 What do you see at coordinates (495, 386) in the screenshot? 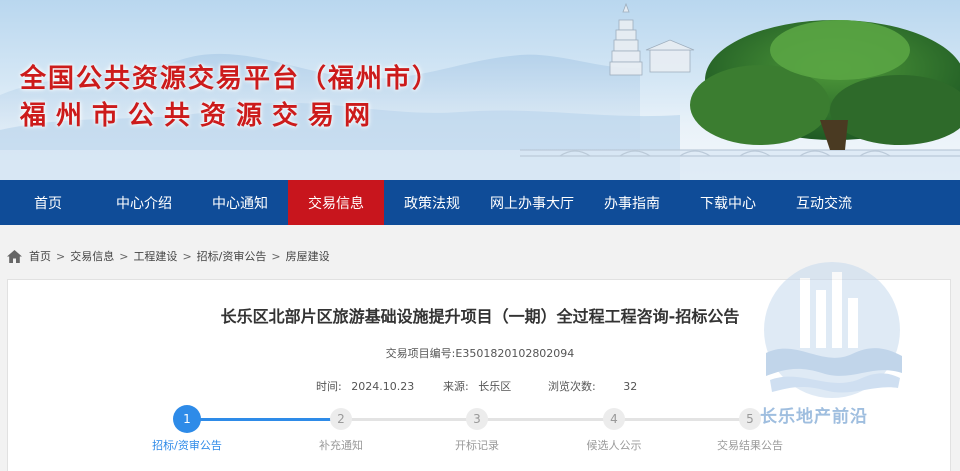
I see `source-value: 长乐区` at bounding box center [495, 386].